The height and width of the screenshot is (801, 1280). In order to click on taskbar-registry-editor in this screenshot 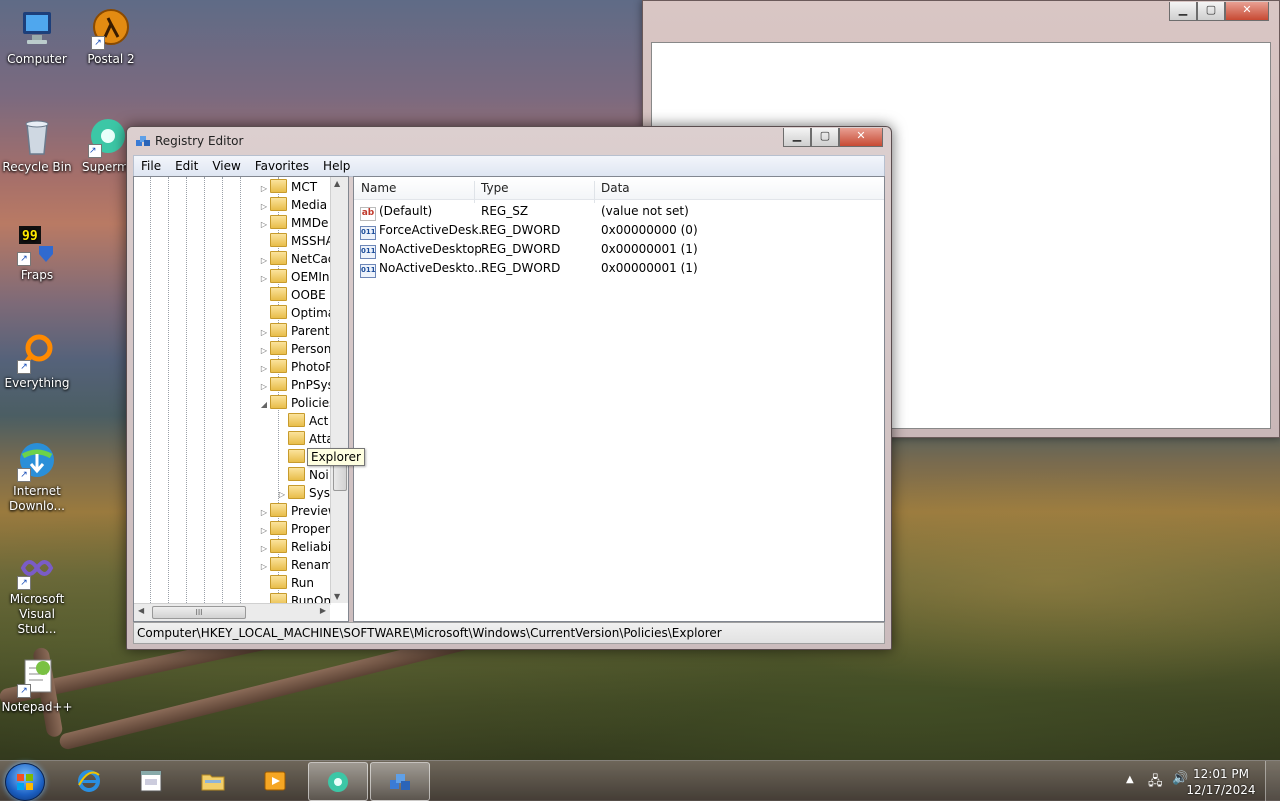, I will do `click(400, 781)`.